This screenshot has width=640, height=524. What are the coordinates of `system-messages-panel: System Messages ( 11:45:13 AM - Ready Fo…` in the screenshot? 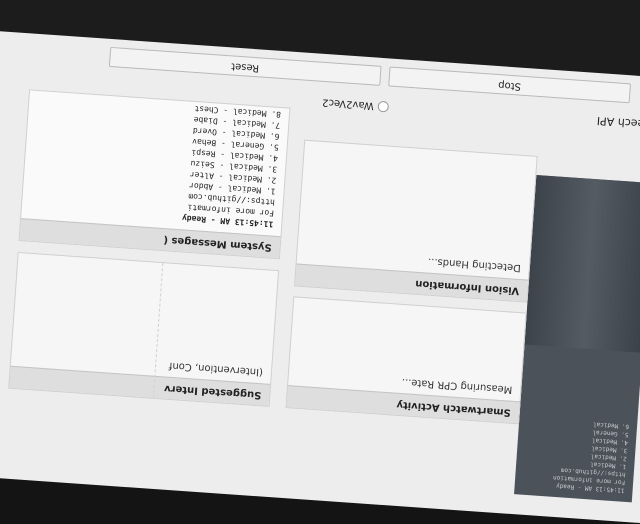 It's located at (154, 174).